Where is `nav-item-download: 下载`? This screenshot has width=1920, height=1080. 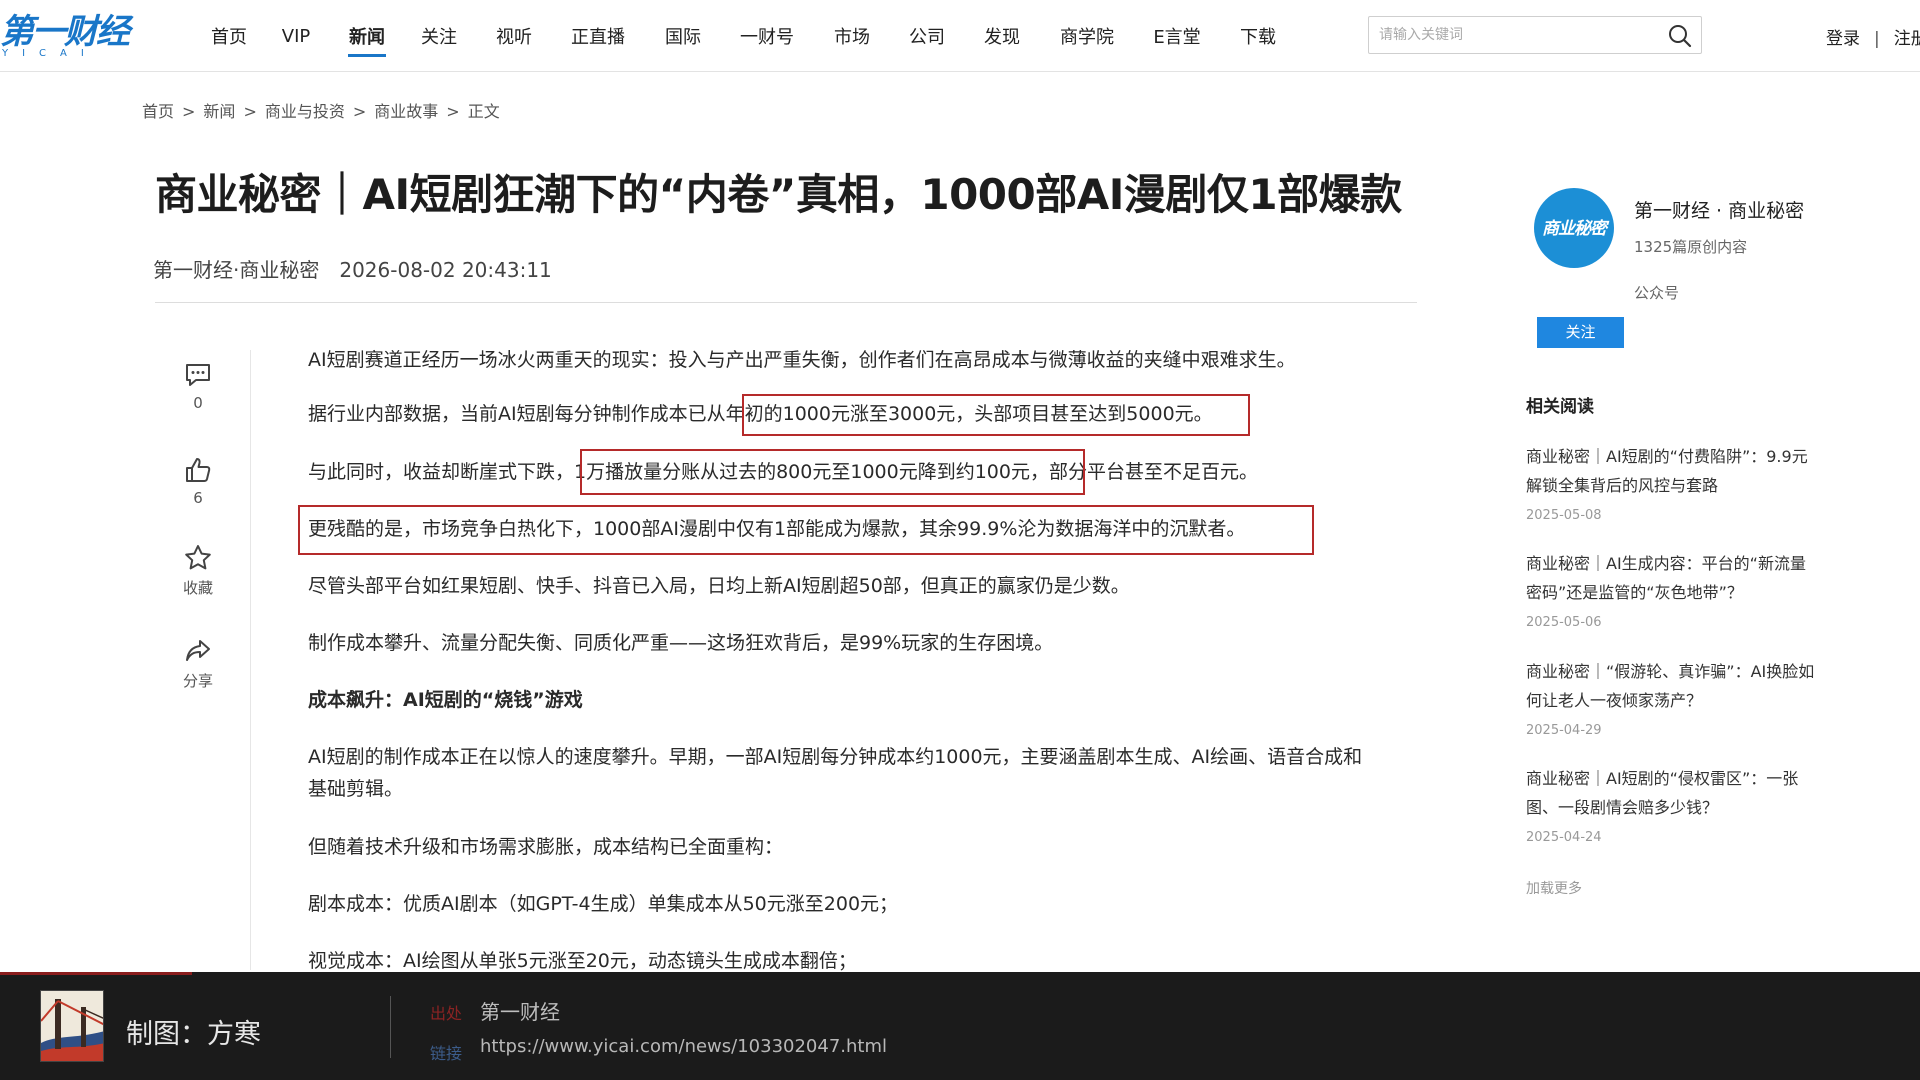 nav-item-download: 下载 is located at coordinates (1258, 36).